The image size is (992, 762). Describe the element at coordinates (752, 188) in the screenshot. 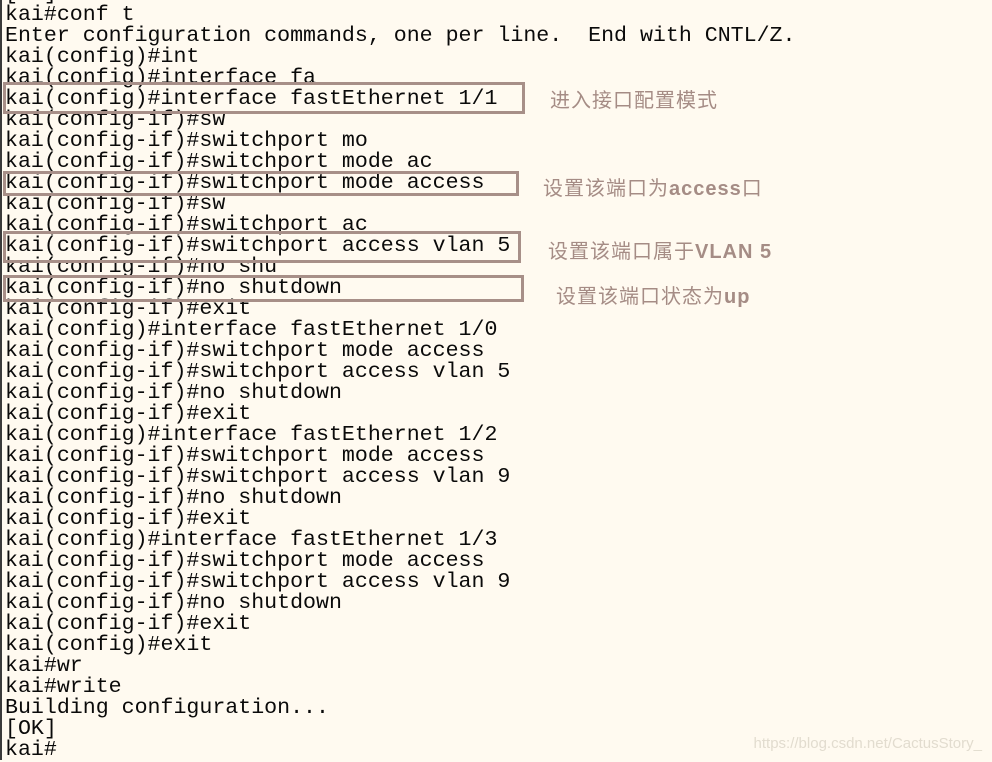

I see `annotation-text-tail: 口` at that location.